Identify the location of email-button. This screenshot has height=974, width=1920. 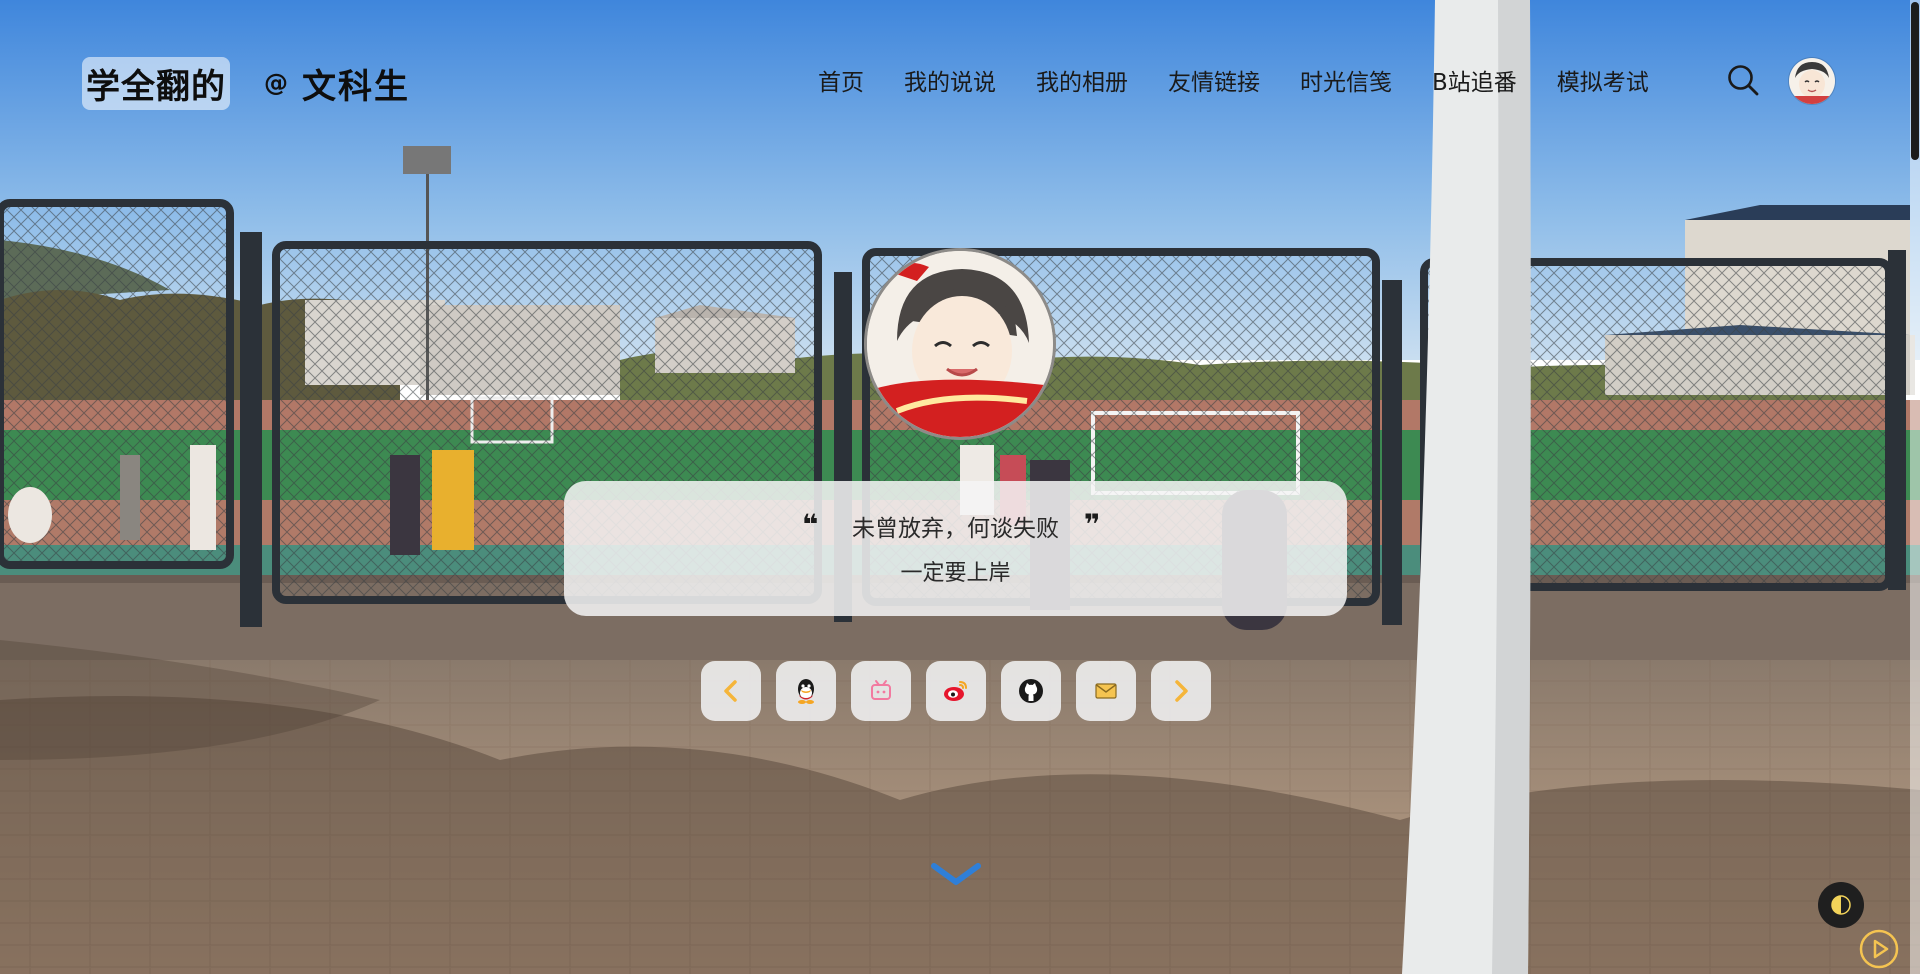
(1106, 691).